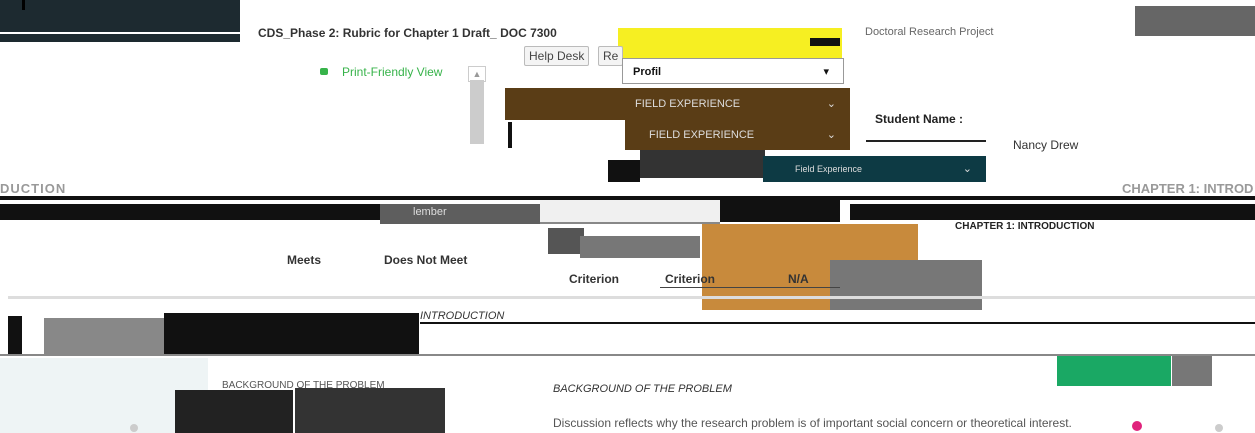 The height and width of the screenshot is (433, 1255). What do you see at coordinates (730, 43) in the screenshot?
I see `yellow-highlight` at bounding box center [730, 43].